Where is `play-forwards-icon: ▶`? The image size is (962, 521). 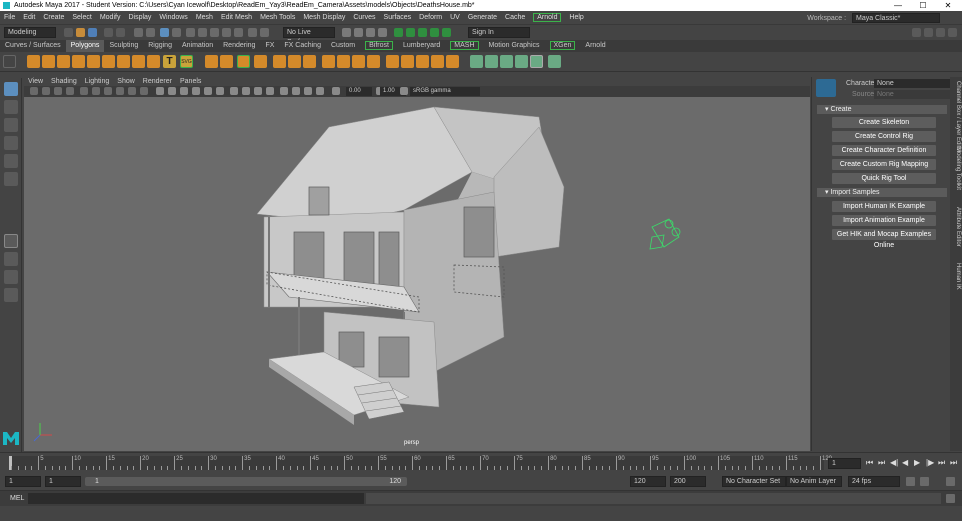
play-forwards-icon: ▶ is located at coordinates (917, 462).